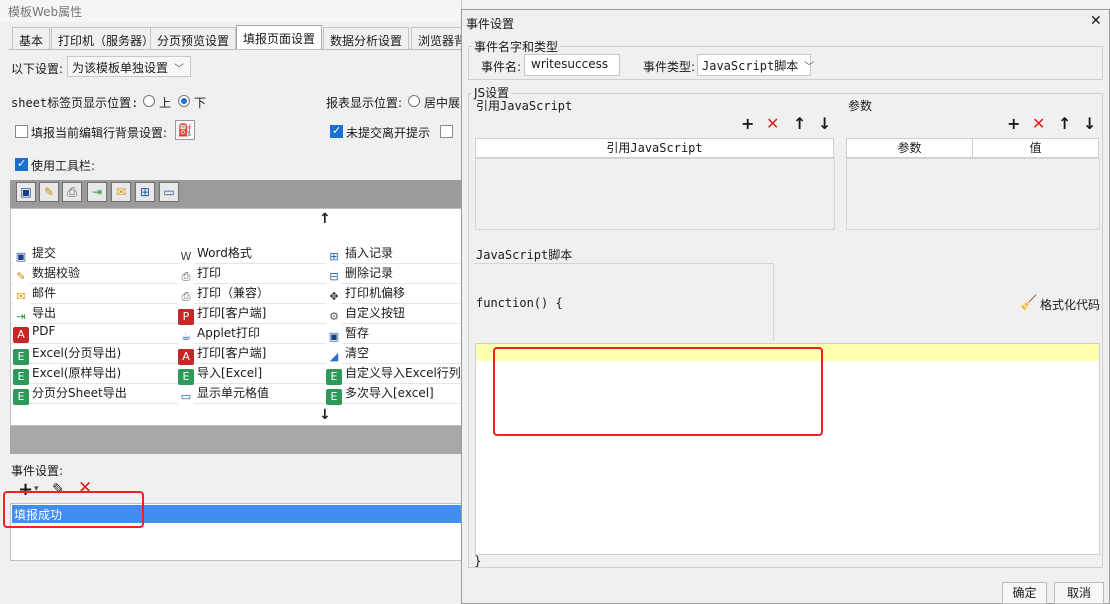  Describe the element at coordinates (334, 297) in the screenshot. I see `move-icon: ✥` at that location.